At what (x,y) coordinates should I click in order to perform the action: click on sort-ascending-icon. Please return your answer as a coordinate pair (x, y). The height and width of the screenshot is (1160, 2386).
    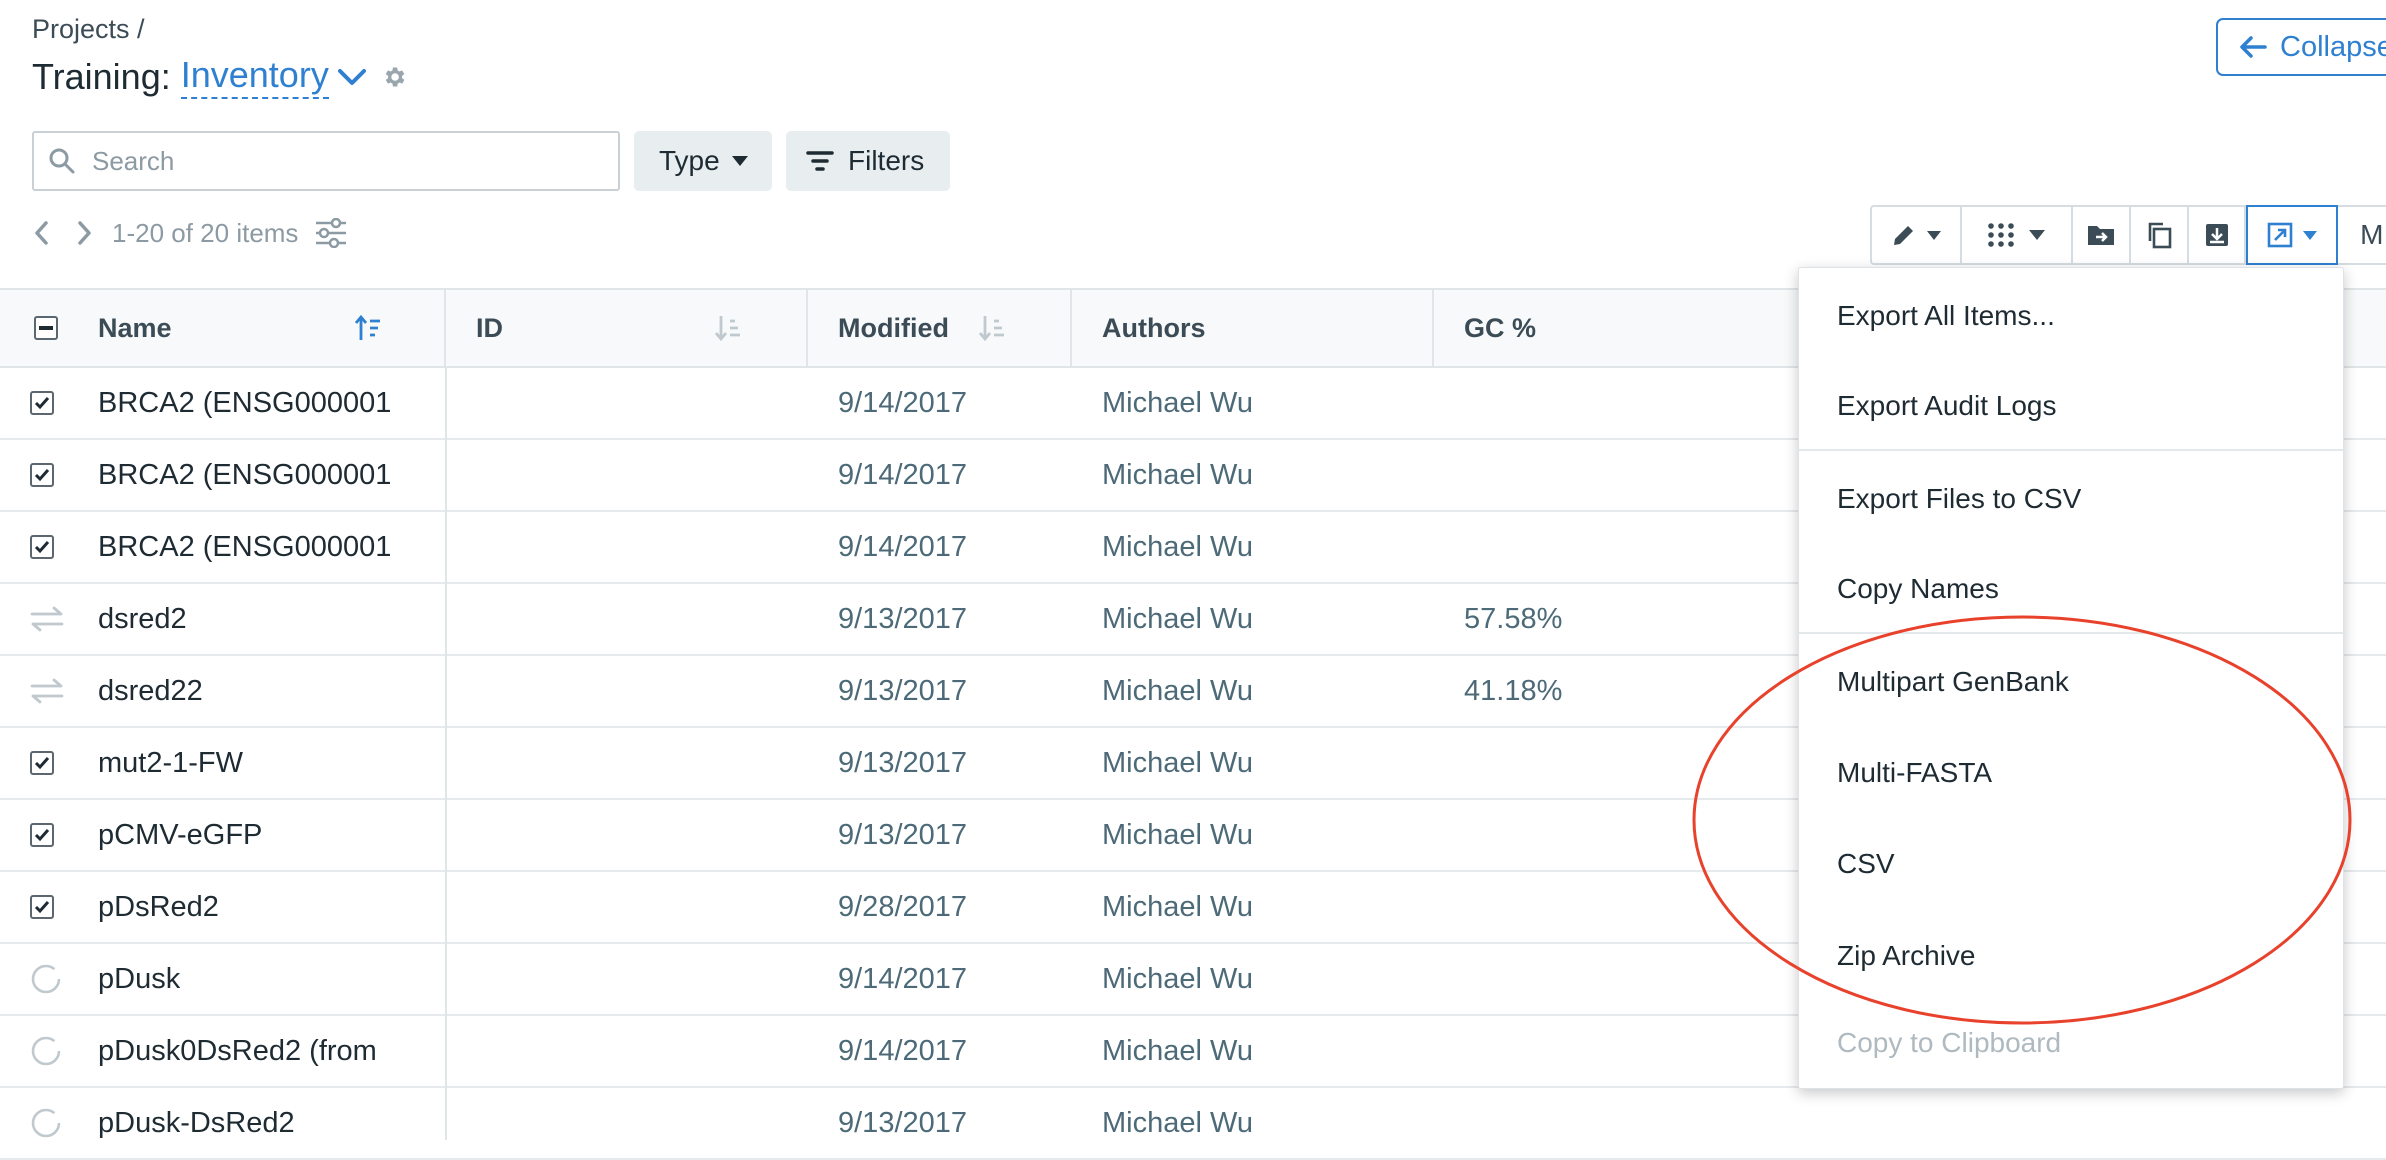
    Looking at the image, I should click on (368, 328).